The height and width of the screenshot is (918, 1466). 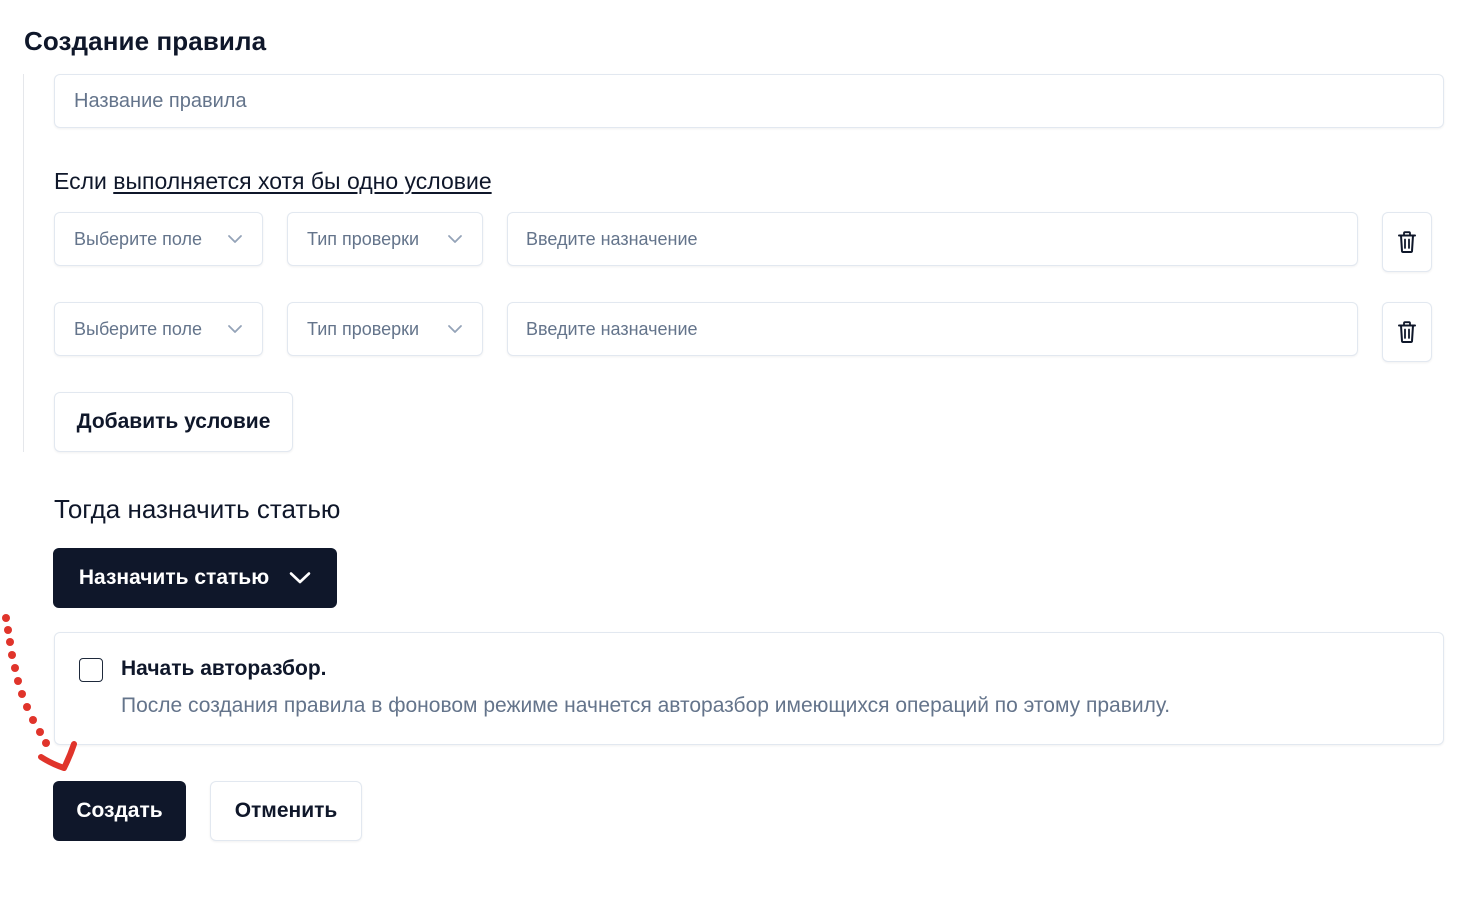 What do you see at coordinates (286, 811) in the screenshot?
I see `cancel-button: Отменить` at bounding box center [286, 811].